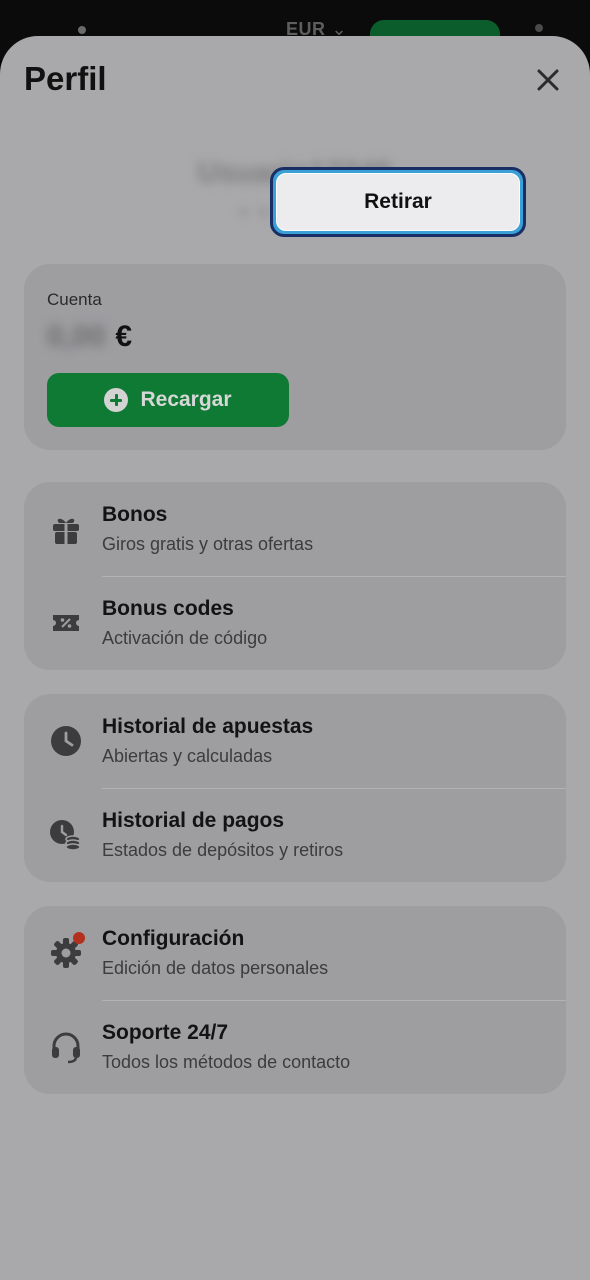  What do you see at coordinates (76, 336) in the screenshot?
I see `balance-amount: 0,00` at bounding box center [76, 336].